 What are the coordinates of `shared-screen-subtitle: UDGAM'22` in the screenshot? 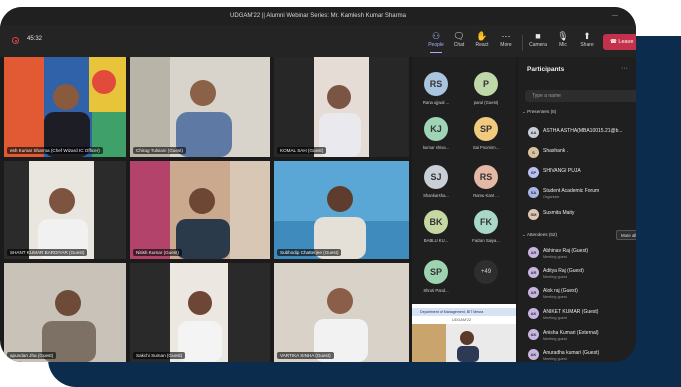 It's located at (462, 320).